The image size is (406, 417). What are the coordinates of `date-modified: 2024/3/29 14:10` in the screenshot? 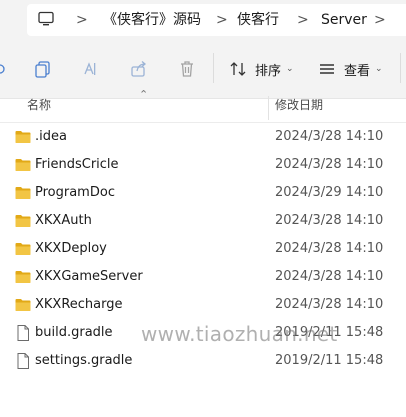 It's located at (329, 192).